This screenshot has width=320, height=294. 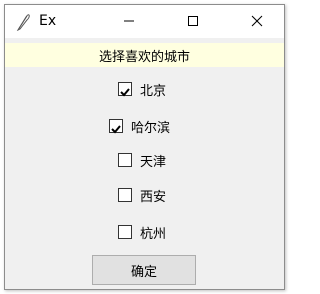 I want to click on minimize-button, so click(x=129, y=21).